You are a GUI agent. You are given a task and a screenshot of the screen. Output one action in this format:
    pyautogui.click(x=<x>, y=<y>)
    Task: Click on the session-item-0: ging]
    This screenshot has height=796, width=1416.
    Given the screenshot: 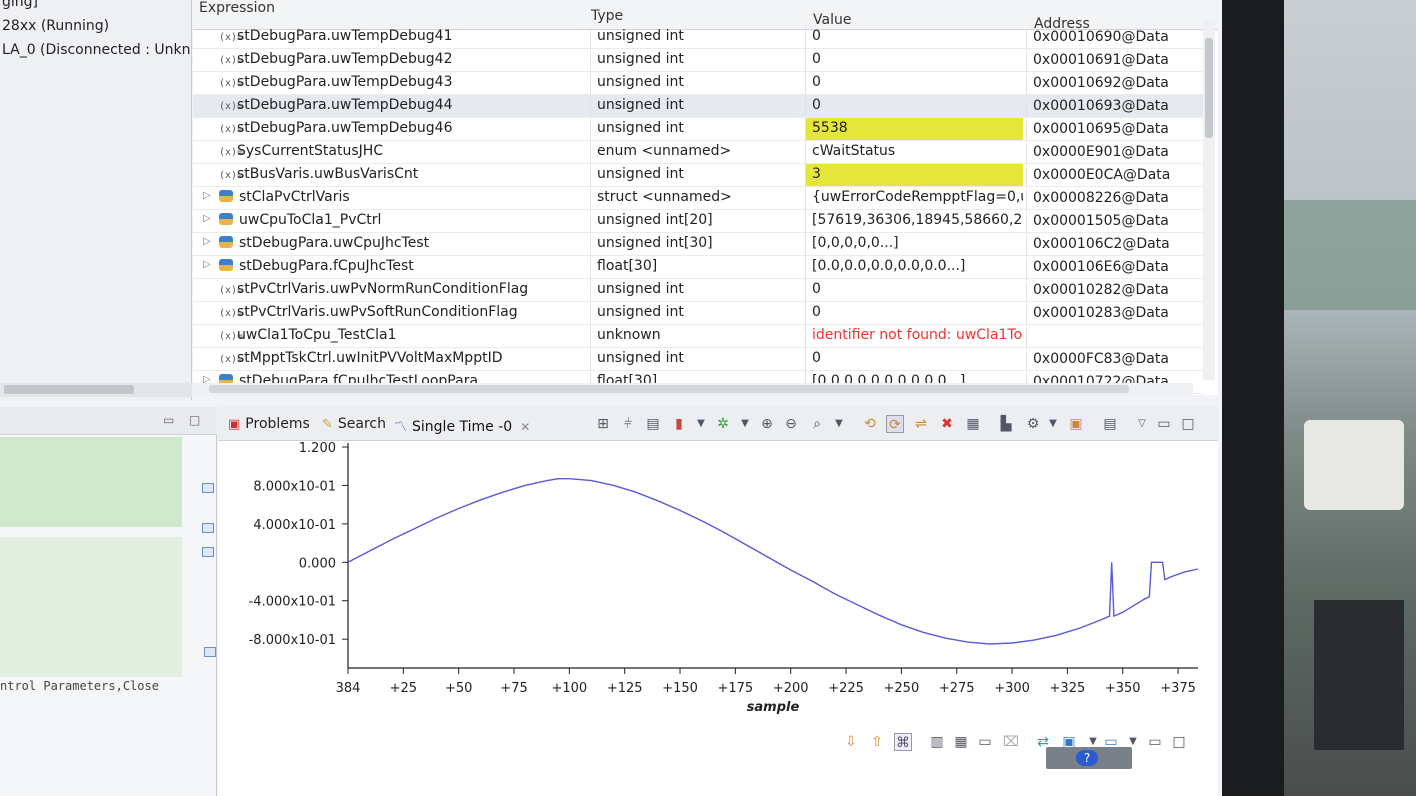 What is the action you would take?
    pyautogui.click(x=20, y=5)
    